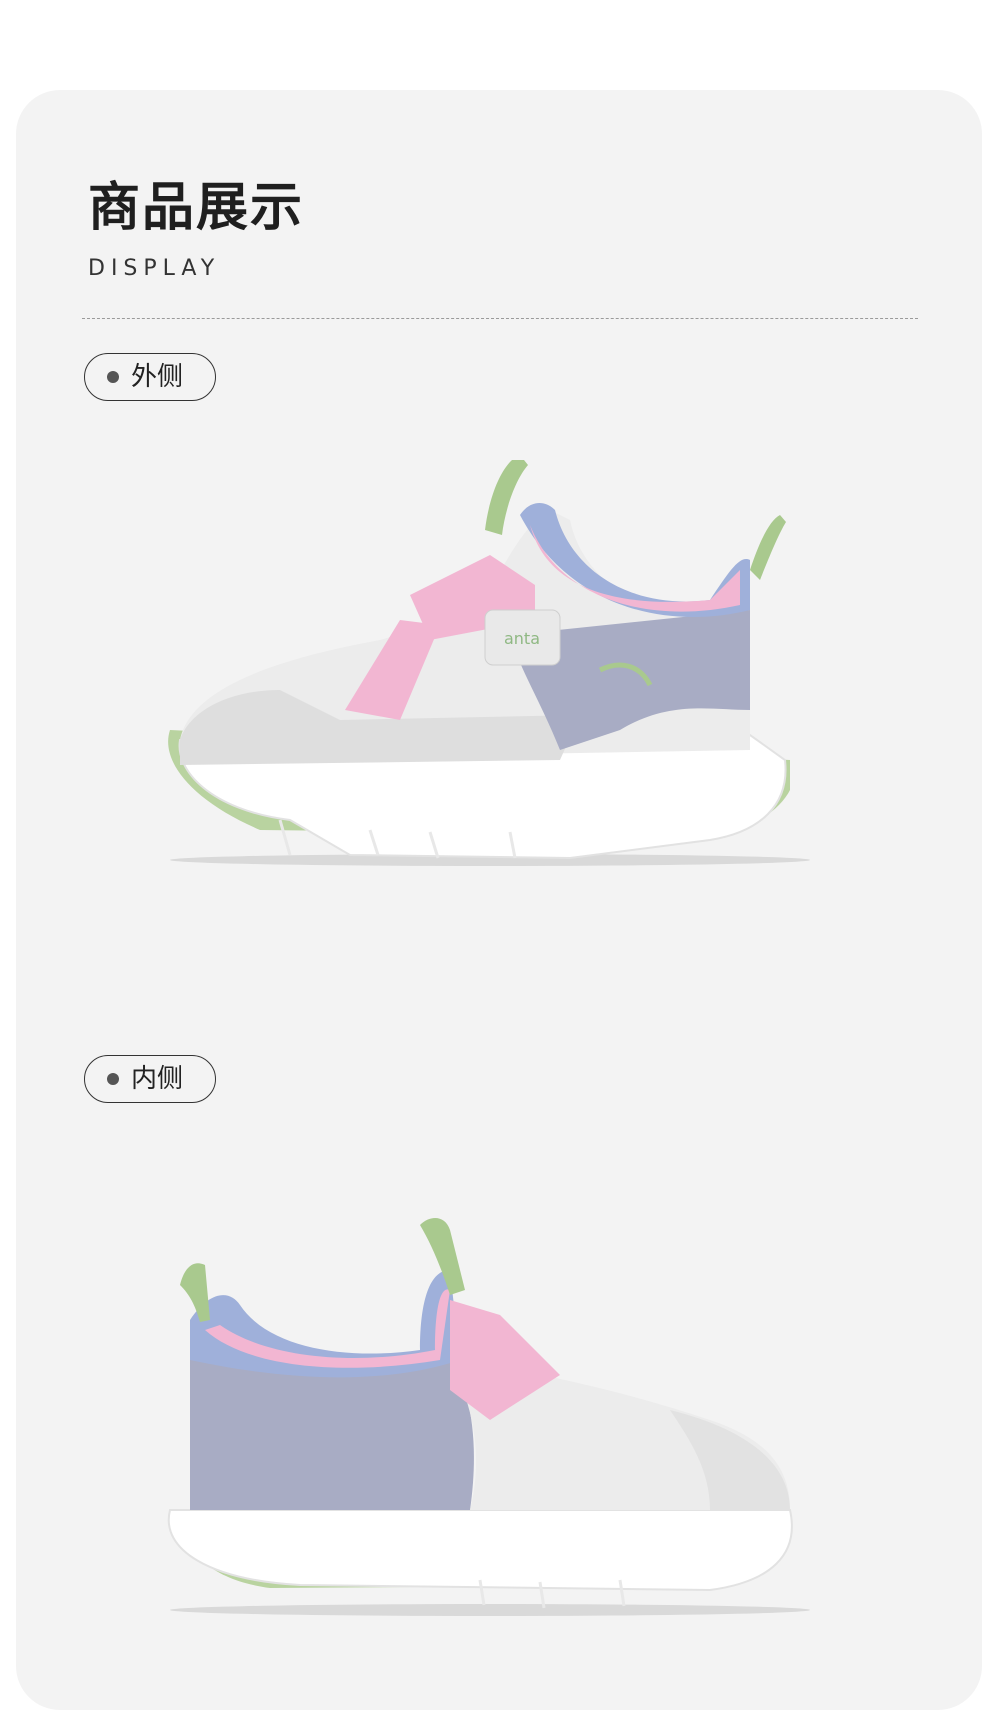 The width and height of the screenshot is (1000, 1710). I want to click on view-label-outer-side: 外侧, so click(150, 377).